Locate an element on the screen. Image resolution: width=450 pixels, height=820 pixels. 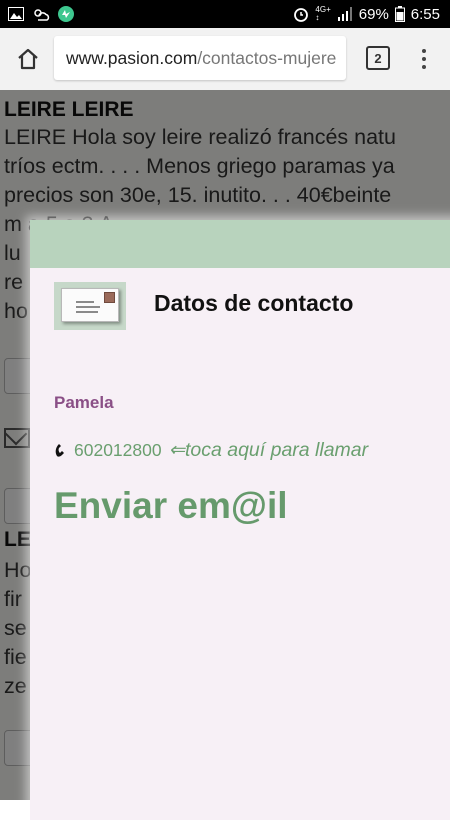
status-bar: 4G+ ↕ 69% 6:55 is located at coordinates (225, 14).